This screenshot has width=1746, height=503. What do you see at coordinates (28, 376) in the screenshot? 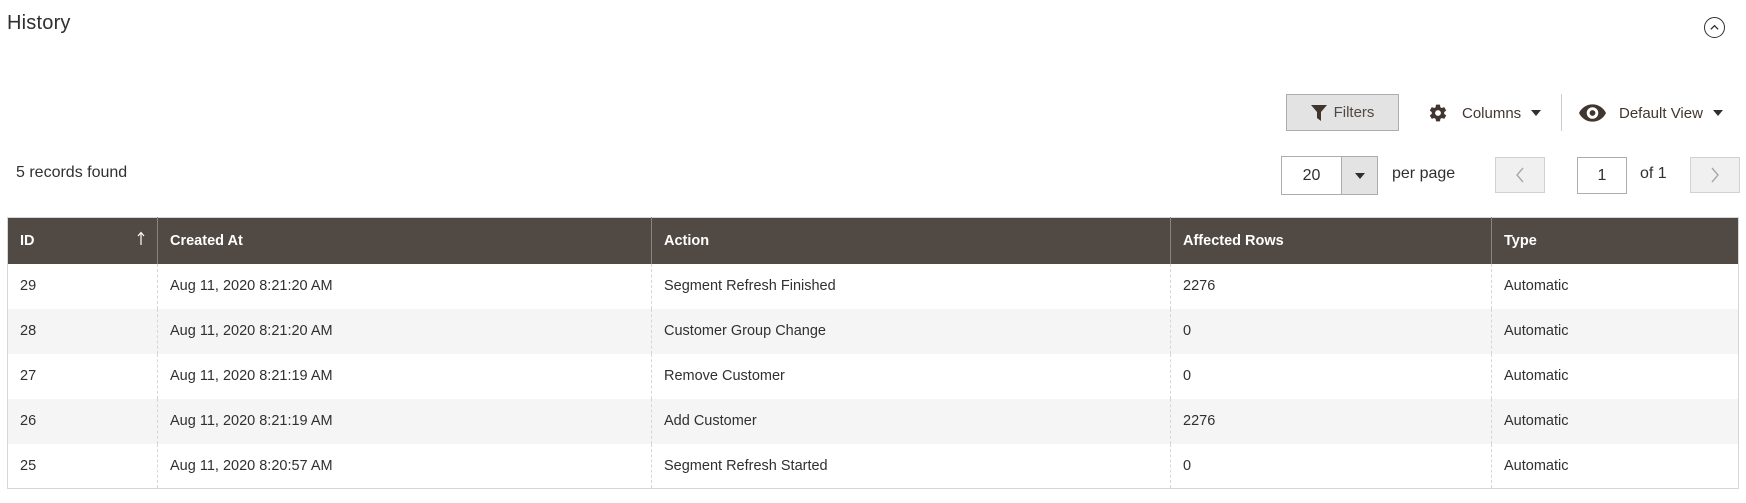
I see `cell-id: 27` at bounding box center [28, 376].